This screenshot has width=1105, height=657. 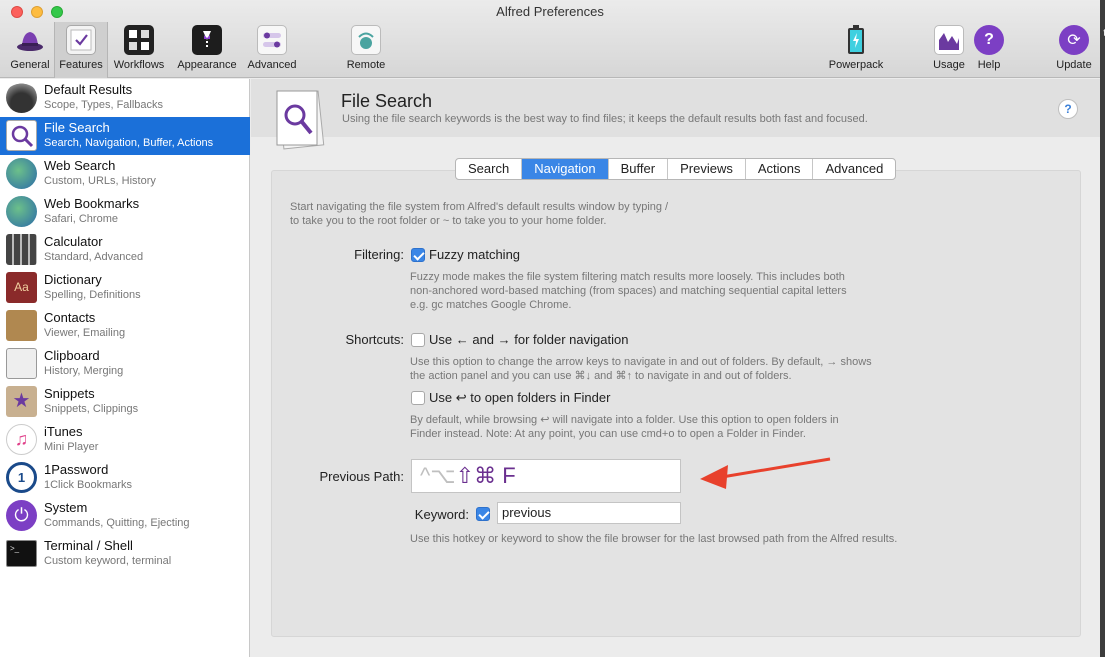 What do you see at coordinates (125, 440) in the screenshot?
I see `sidebar-item-itunes: ♫ iTunes Mini Player` at bounding box center [125, 440].